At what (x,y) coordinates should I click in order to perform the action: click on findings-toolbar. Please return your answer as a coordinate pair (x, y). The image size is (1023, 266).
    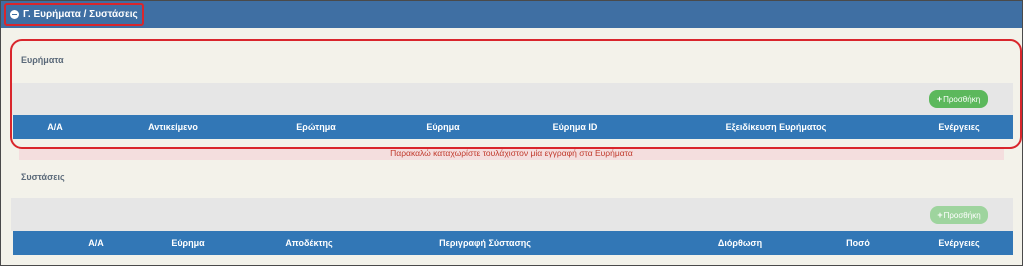
    Looking at the image, I should click on (512, 99).